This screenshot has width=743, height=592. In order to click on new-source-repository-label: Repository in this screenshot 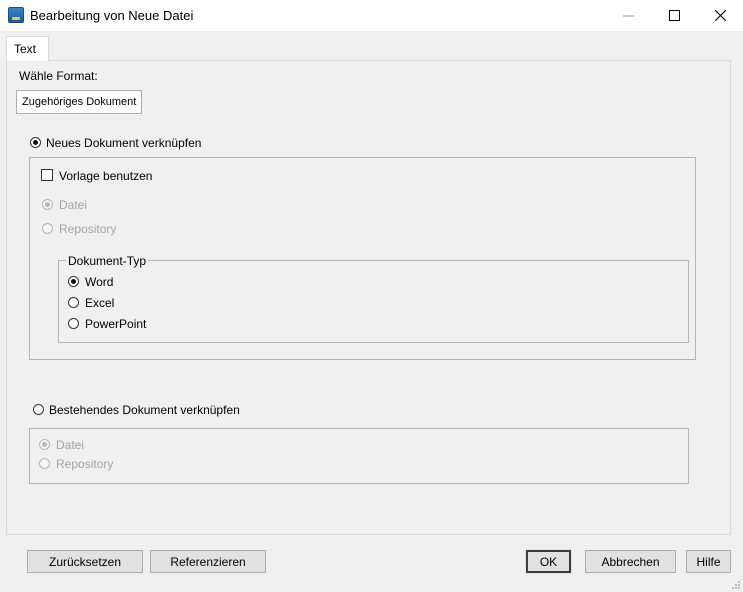, I will do `click(88, 229)`.